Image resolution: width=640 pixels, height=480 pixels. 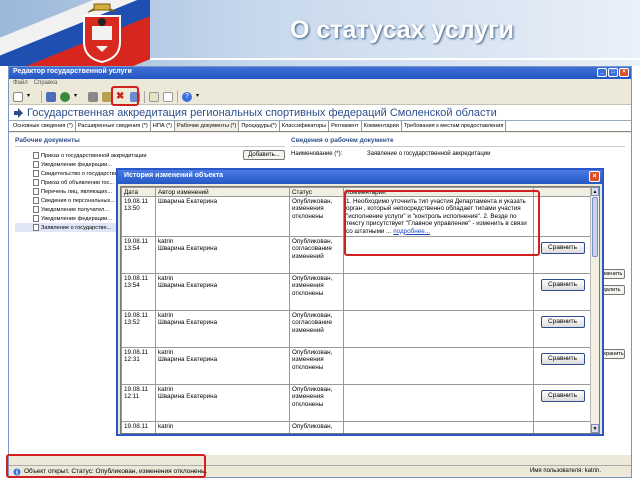 What do you see at coordinates (402, 30) in the screenshot?
I see `slide-title: О статусах услуги` at bounding box center [402, 30].